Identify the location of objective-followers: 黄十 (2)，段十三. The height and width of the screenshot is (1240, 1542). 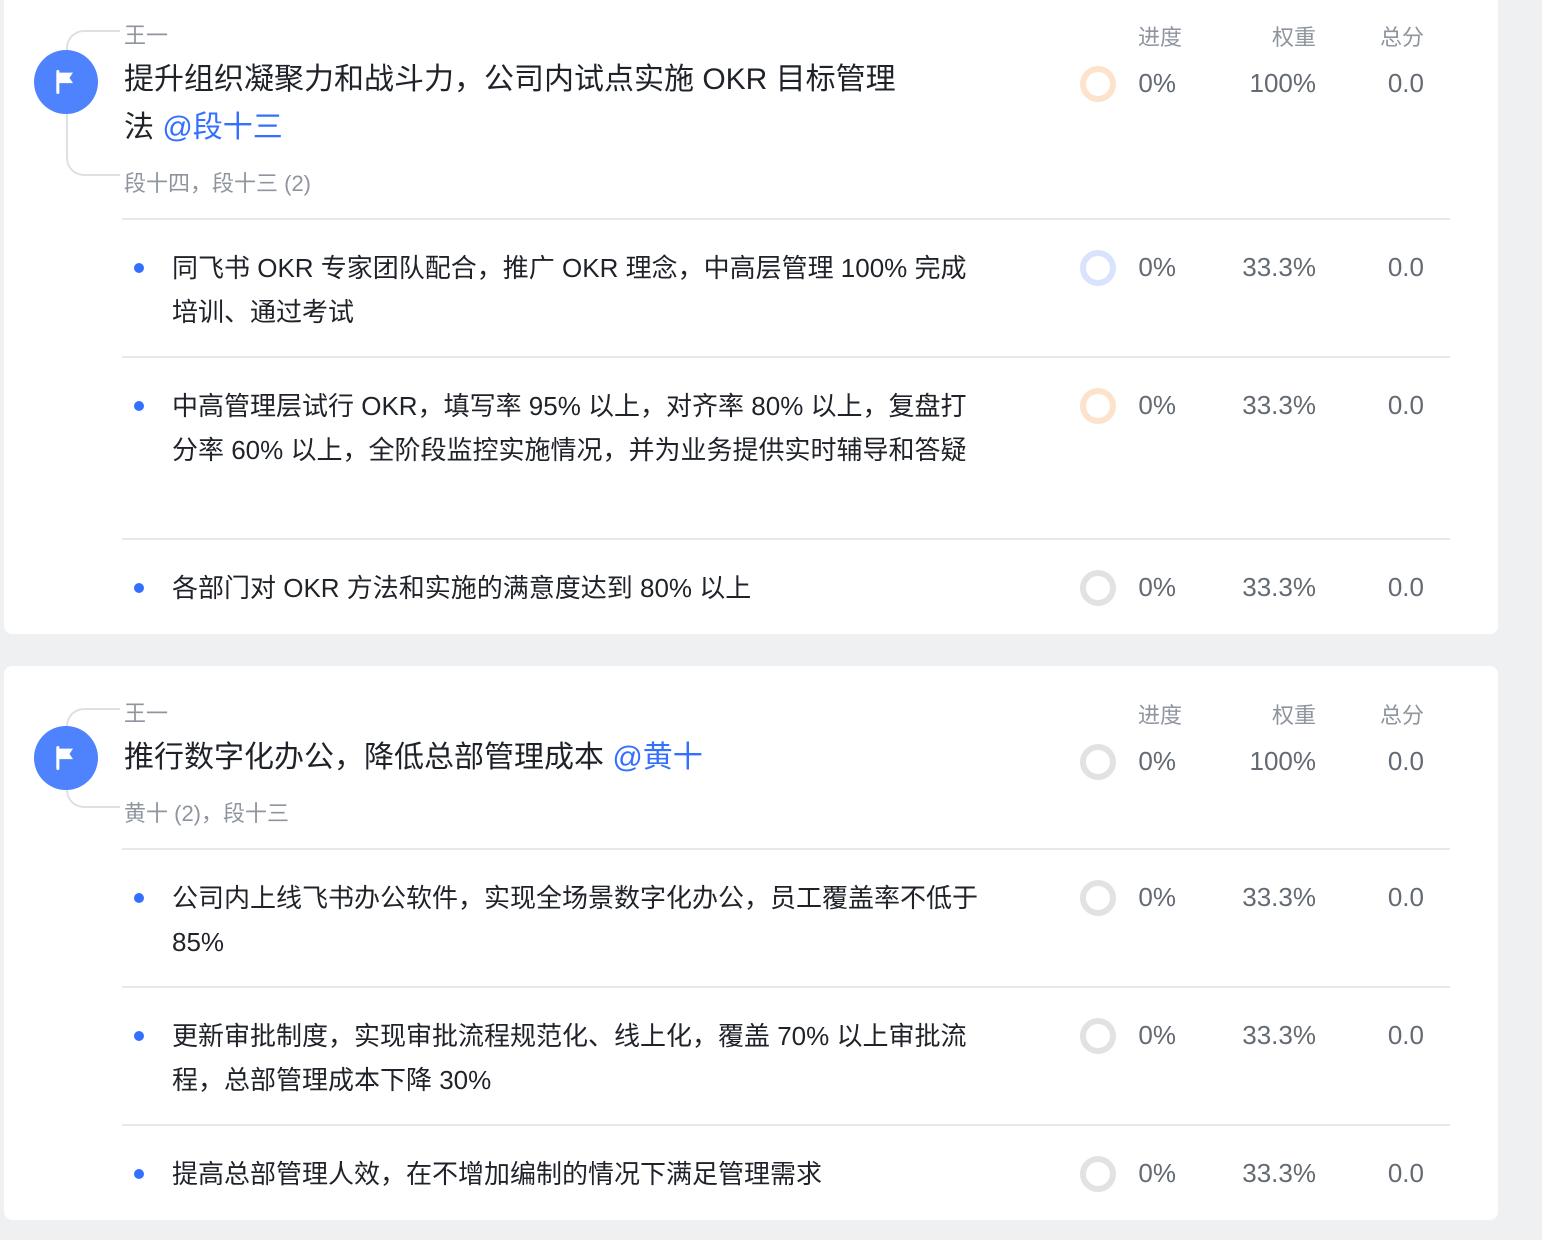
(206, 812).